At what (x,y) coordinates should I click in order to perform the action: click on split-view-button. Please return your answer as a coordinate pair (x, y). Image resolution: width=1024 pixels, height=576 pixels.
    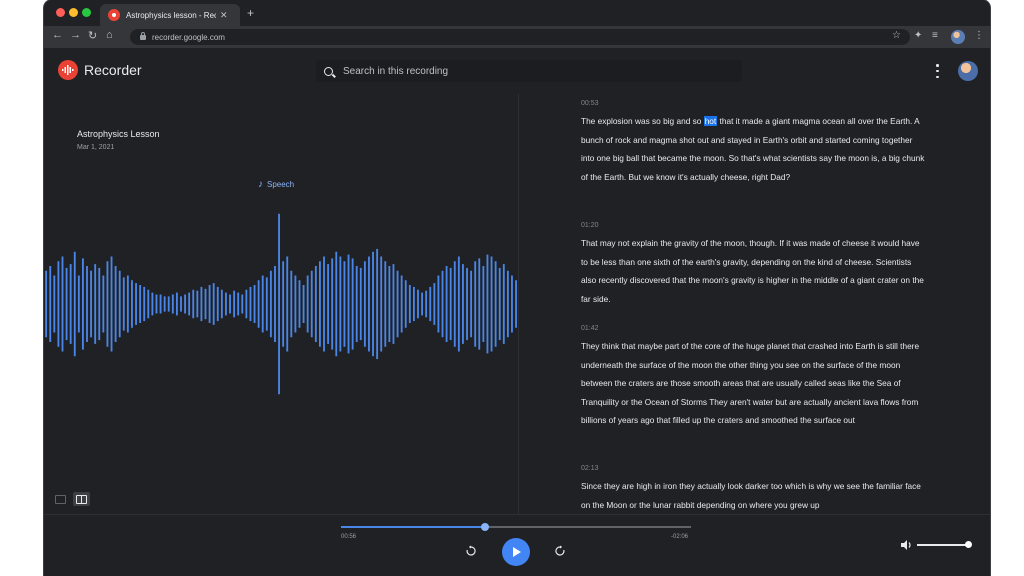
    Looking at the image, I should click on (81, 499).